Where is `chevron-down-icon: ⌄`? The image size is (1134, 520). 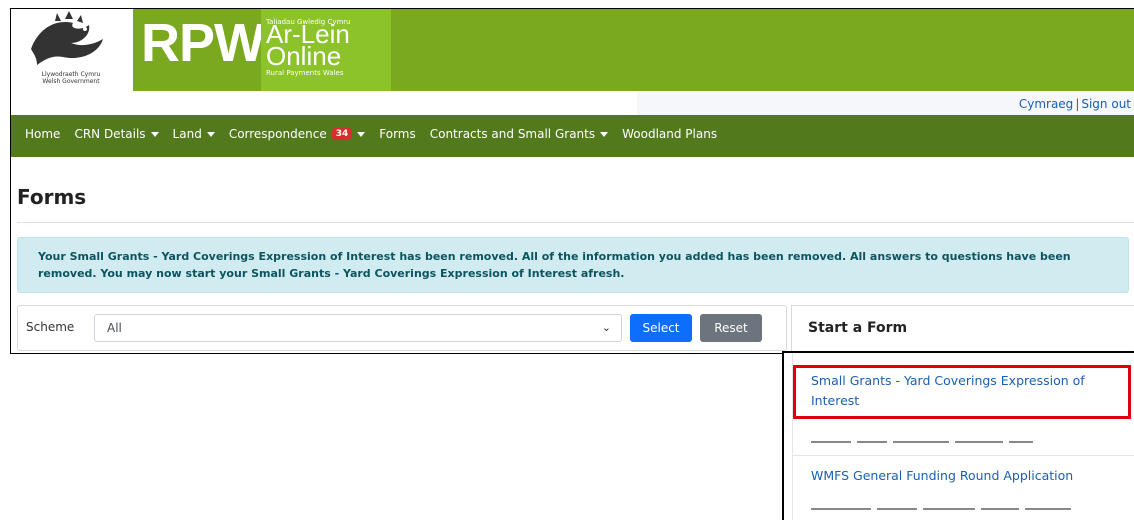
chevron-down-icon: ⌄ is located at coordinates (606, 327).